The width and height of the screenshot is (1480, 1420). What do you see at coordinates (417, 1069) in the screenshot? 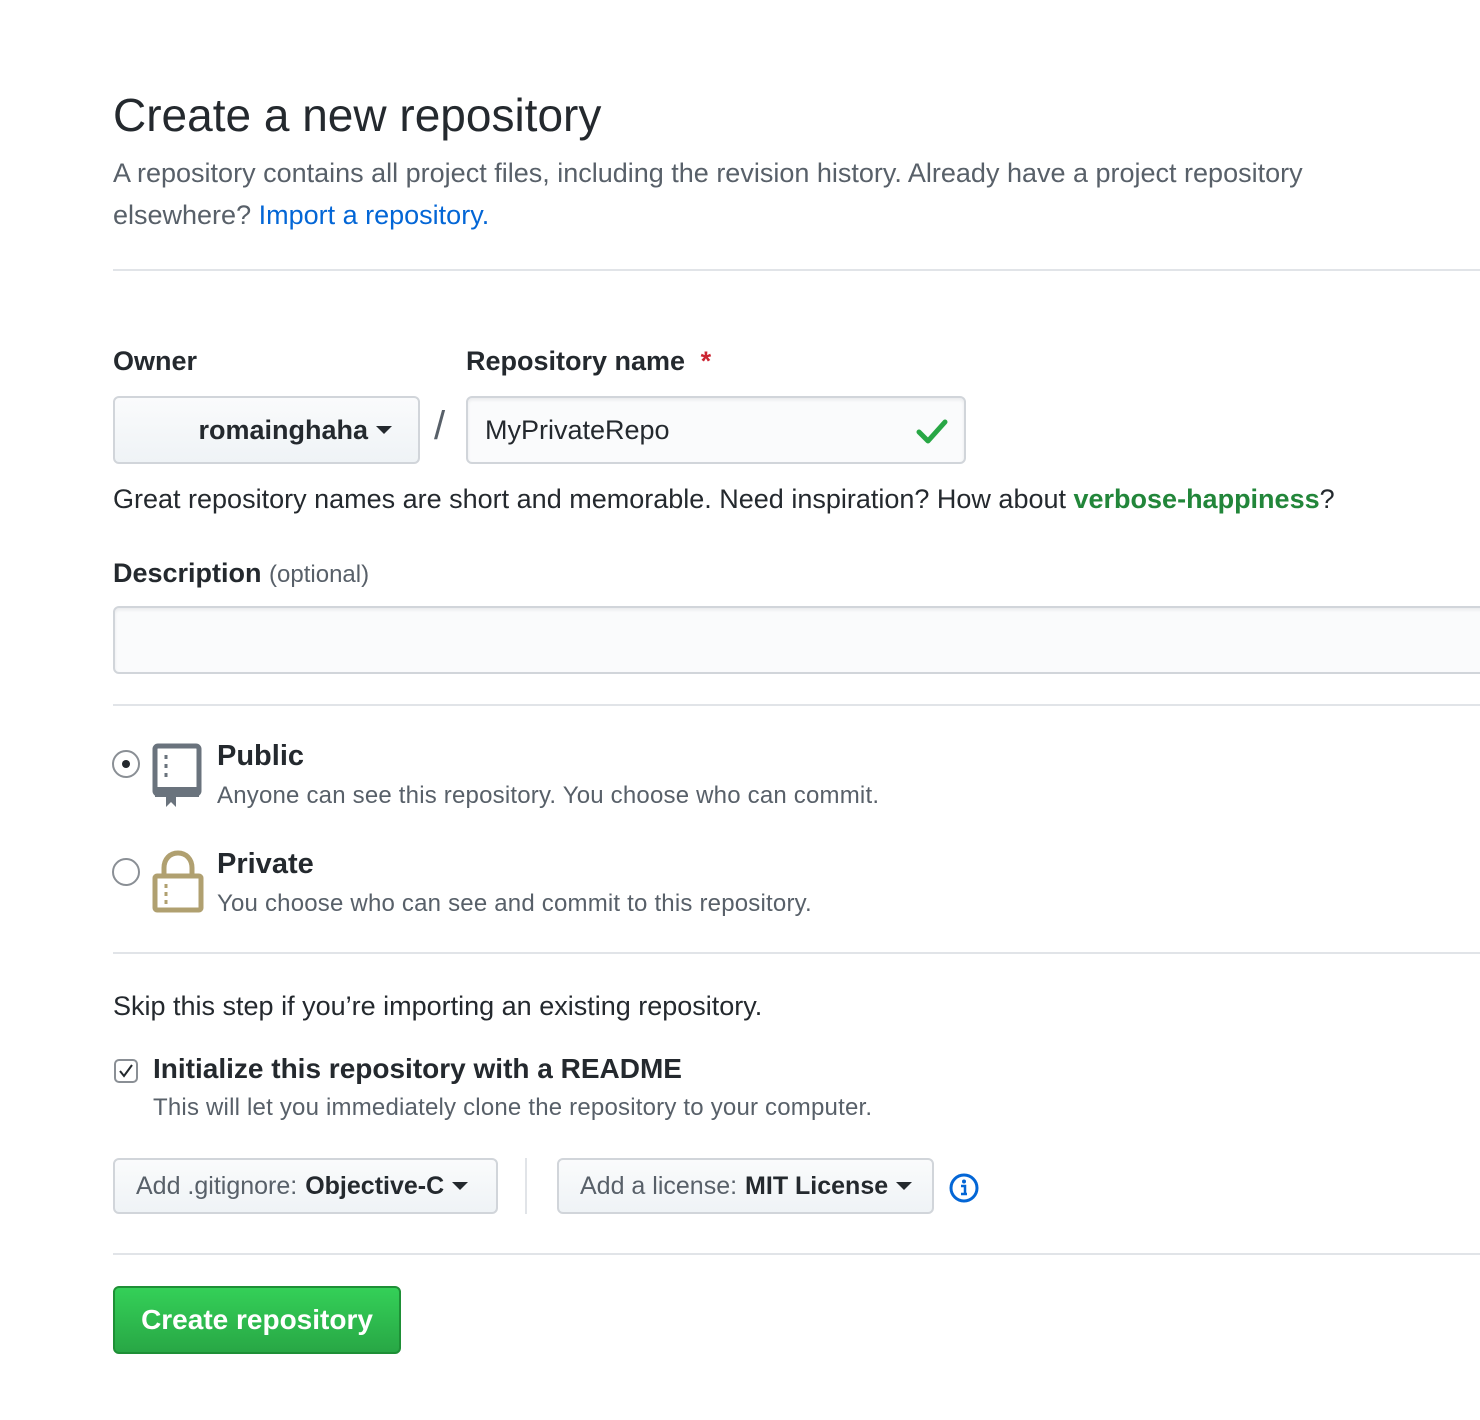
I see `readme-label: Initialize this repository with a README` at bounding box center [417, 1069].